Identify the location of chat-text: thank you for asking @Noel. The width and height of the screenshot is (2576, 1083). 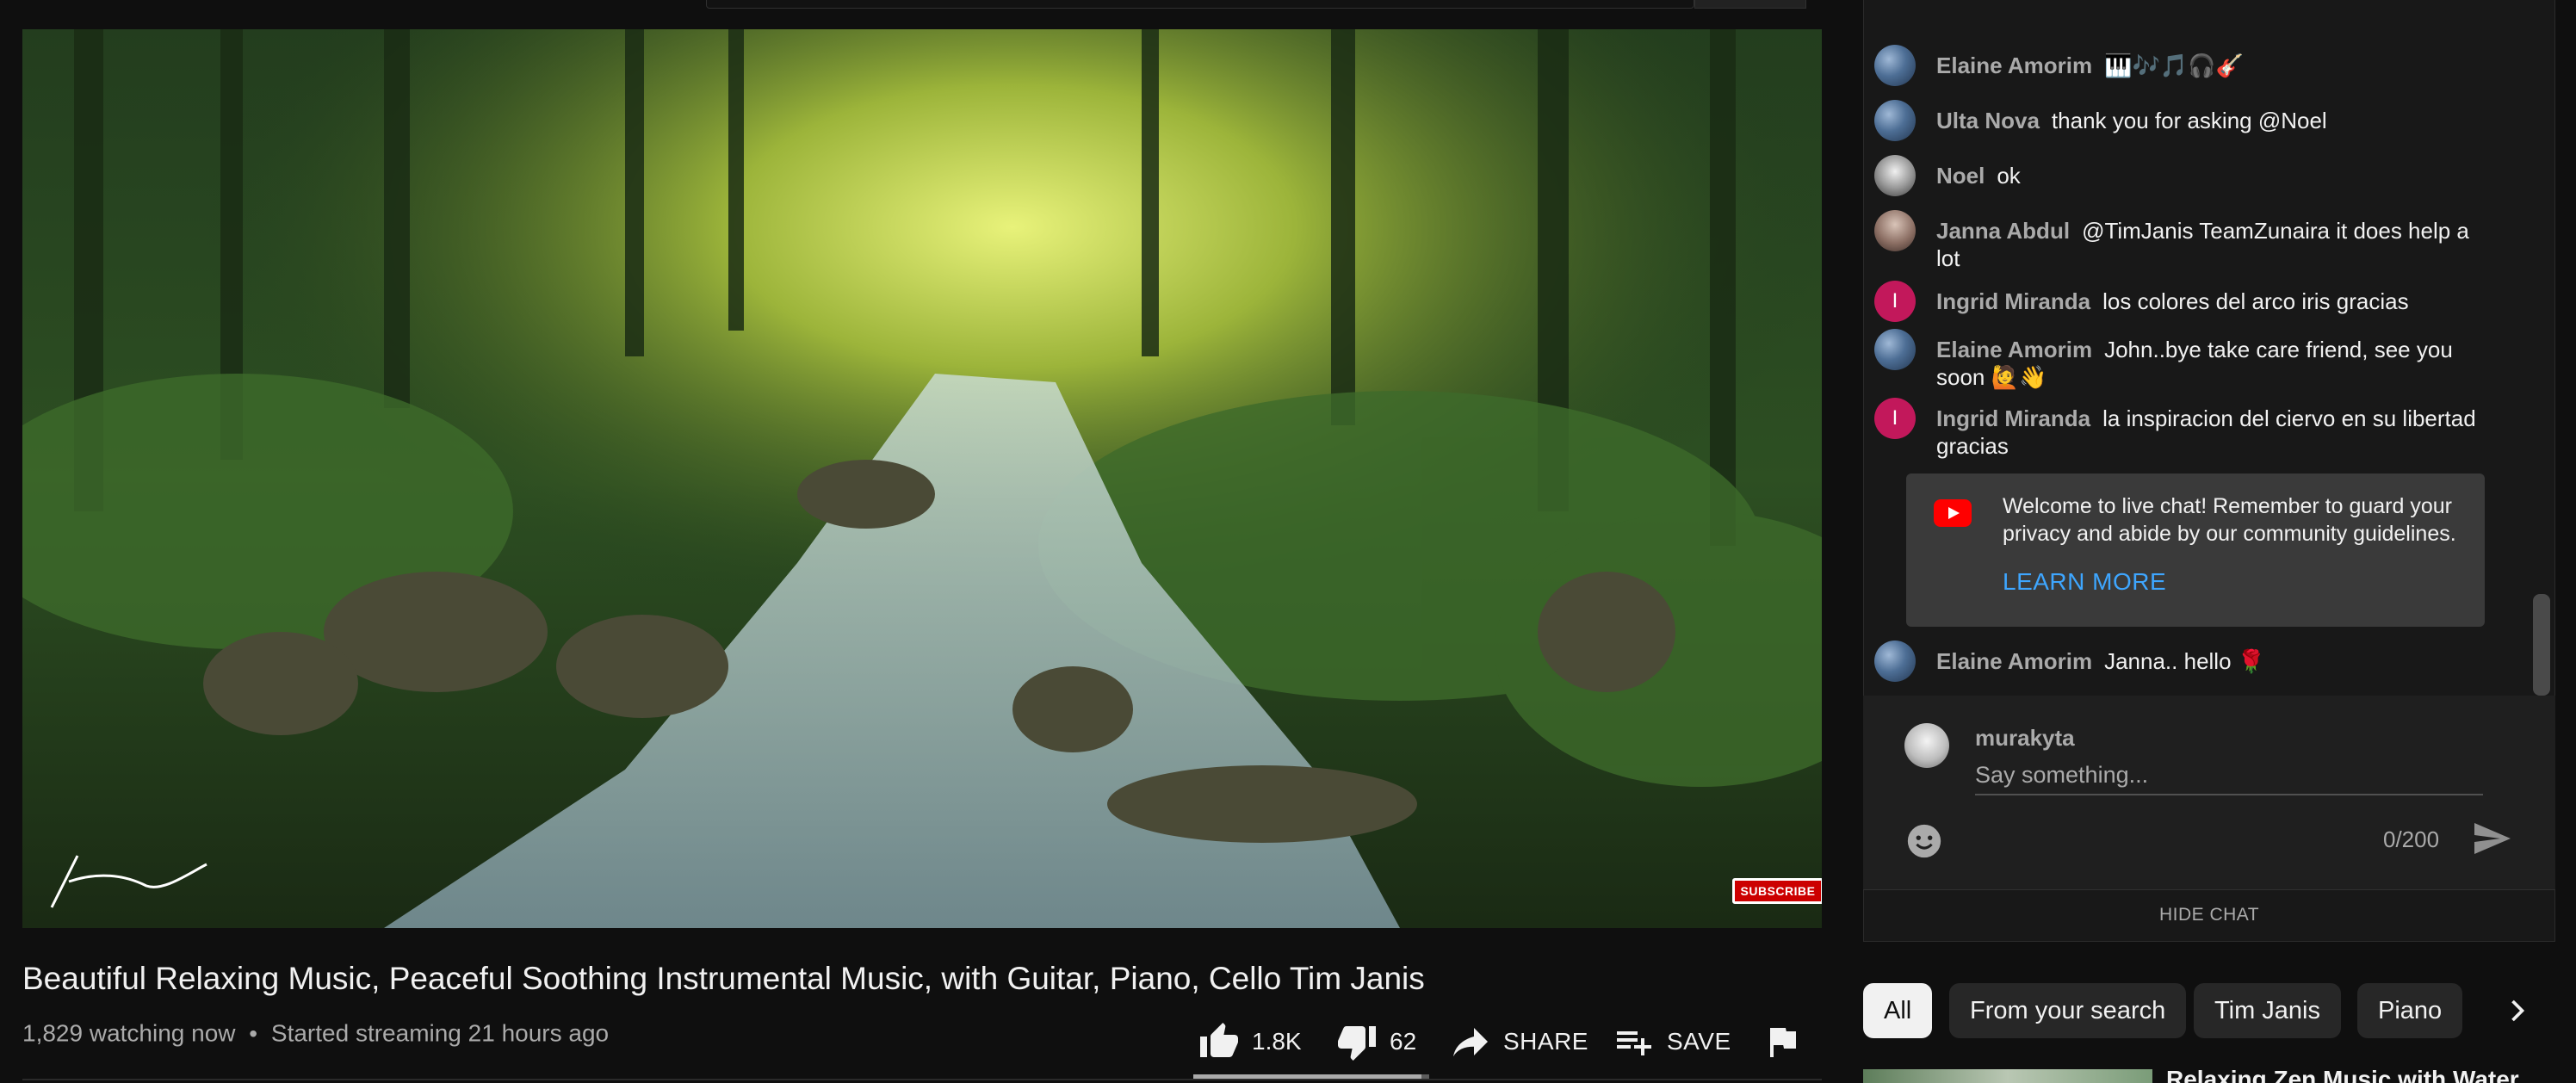
(2189, 121).